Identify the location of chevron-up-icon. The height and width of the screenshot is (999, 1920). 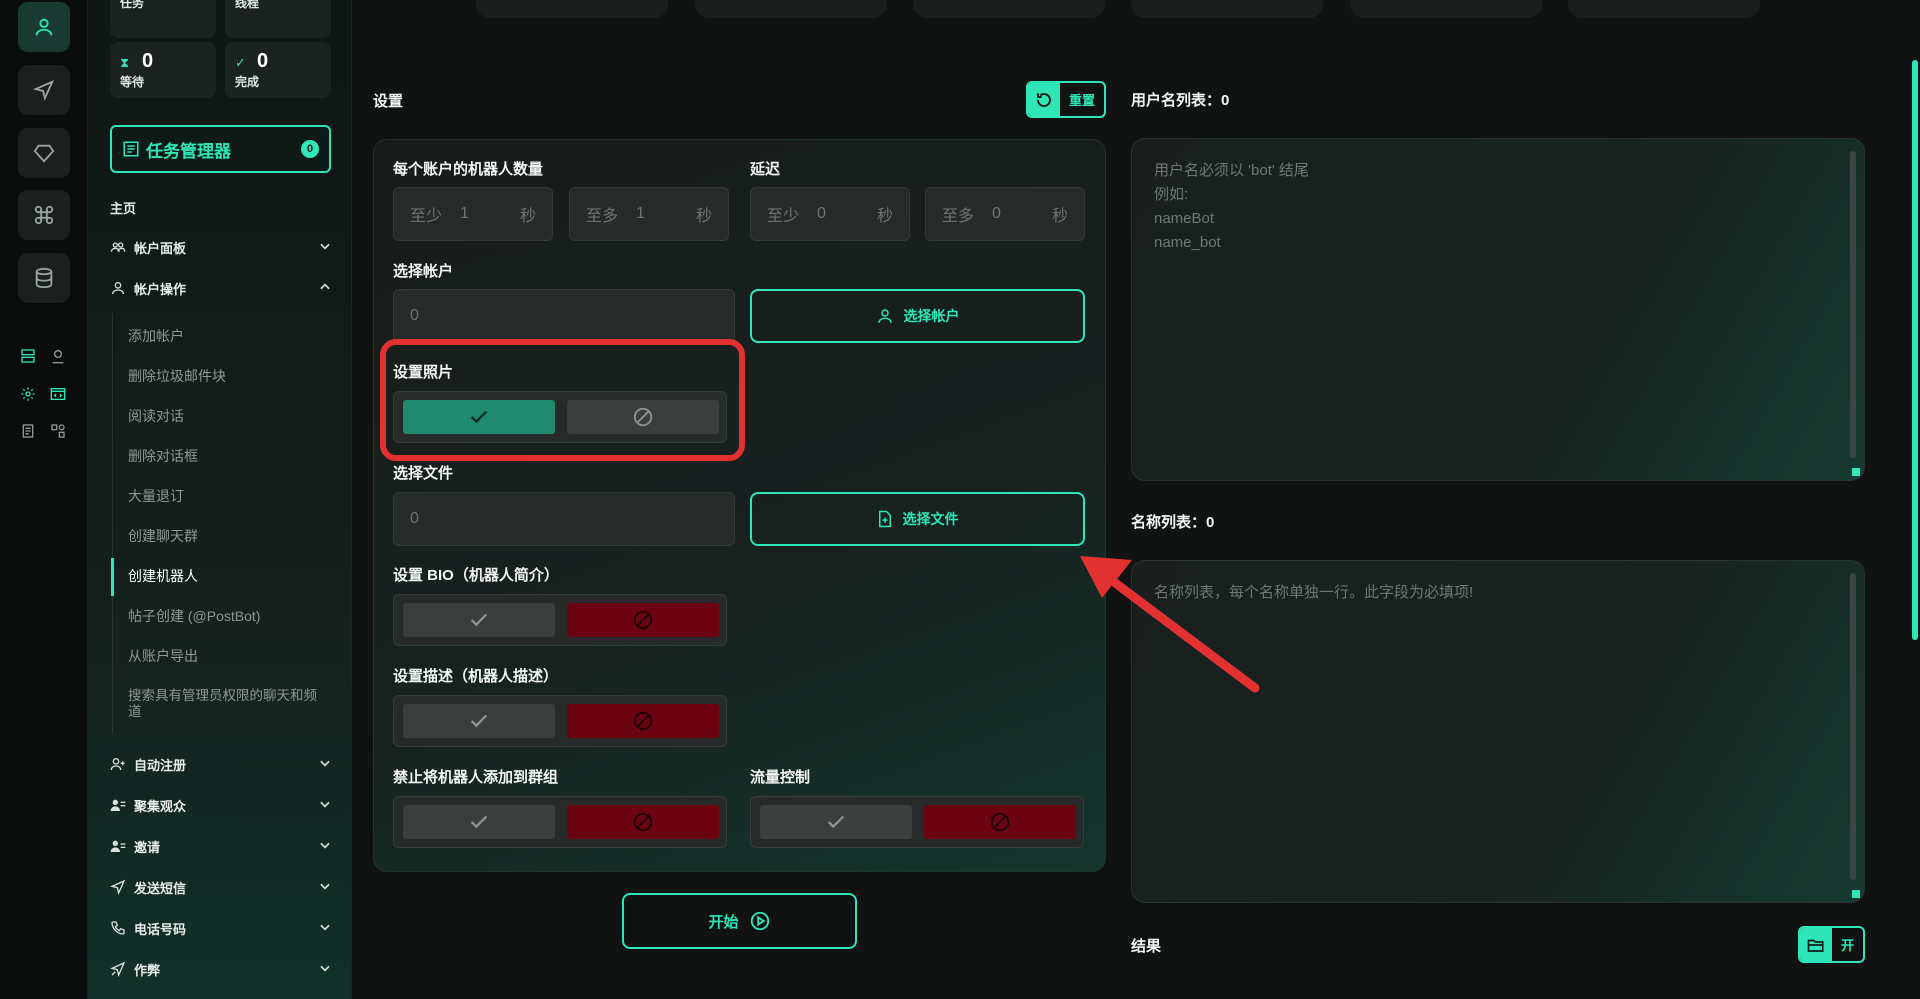
(325, 288).